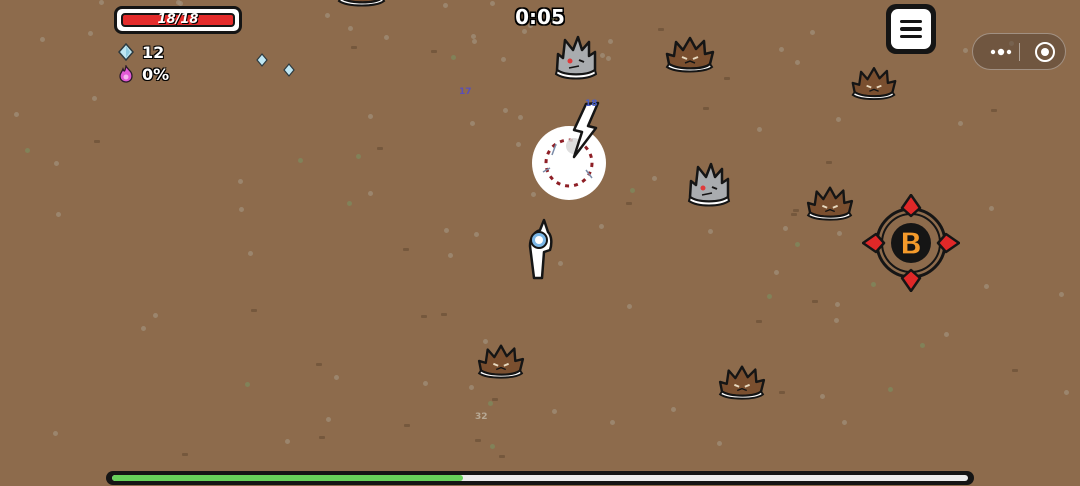 Image resolution: width=1080 pixels, height=486 pixels. I want to click on skill-button: B, so click(911, 244).